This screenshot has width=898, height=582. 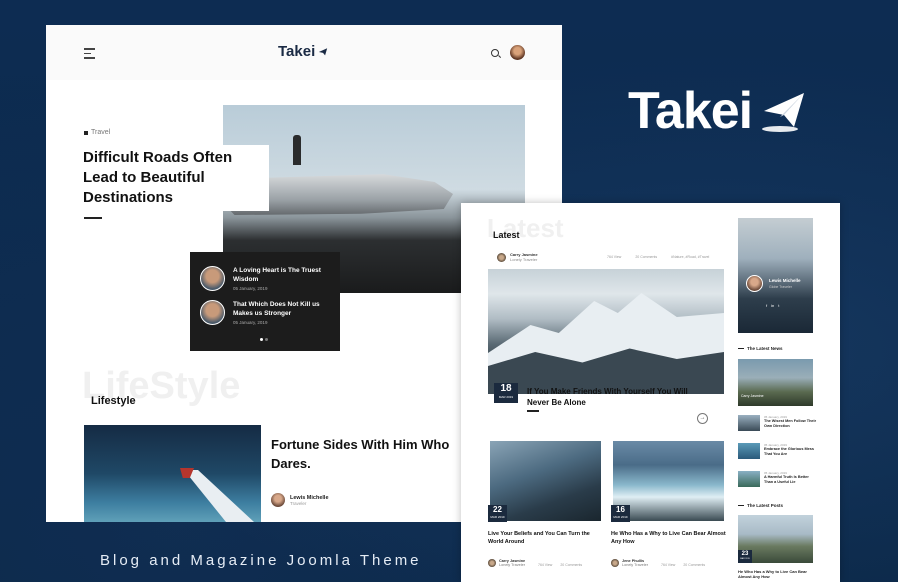 What do you see at coordinates (497, 509) in the screenshot?
I see `date-day: 22` at bounding box center [497, 509].